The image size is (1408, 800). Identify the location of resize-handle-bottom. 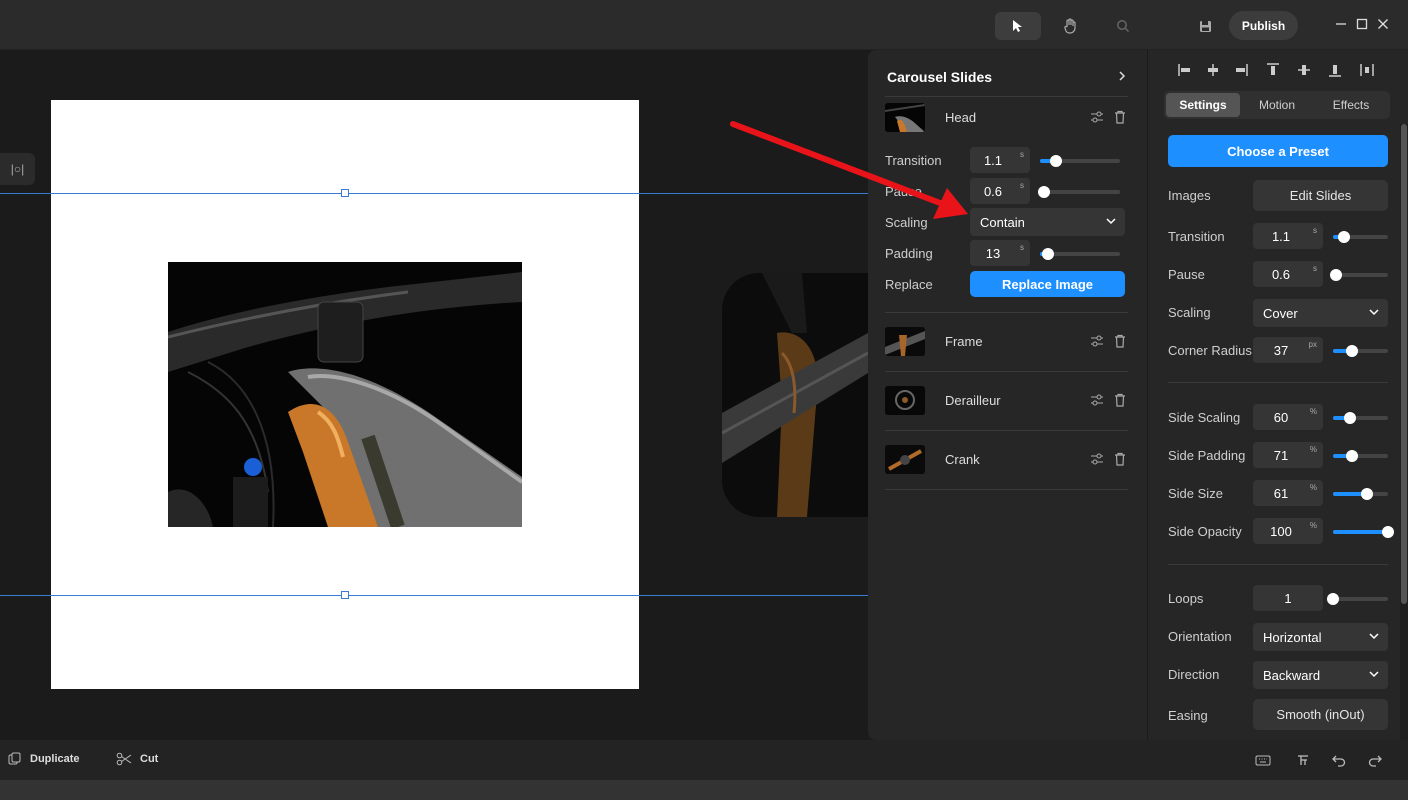
(345, 595).